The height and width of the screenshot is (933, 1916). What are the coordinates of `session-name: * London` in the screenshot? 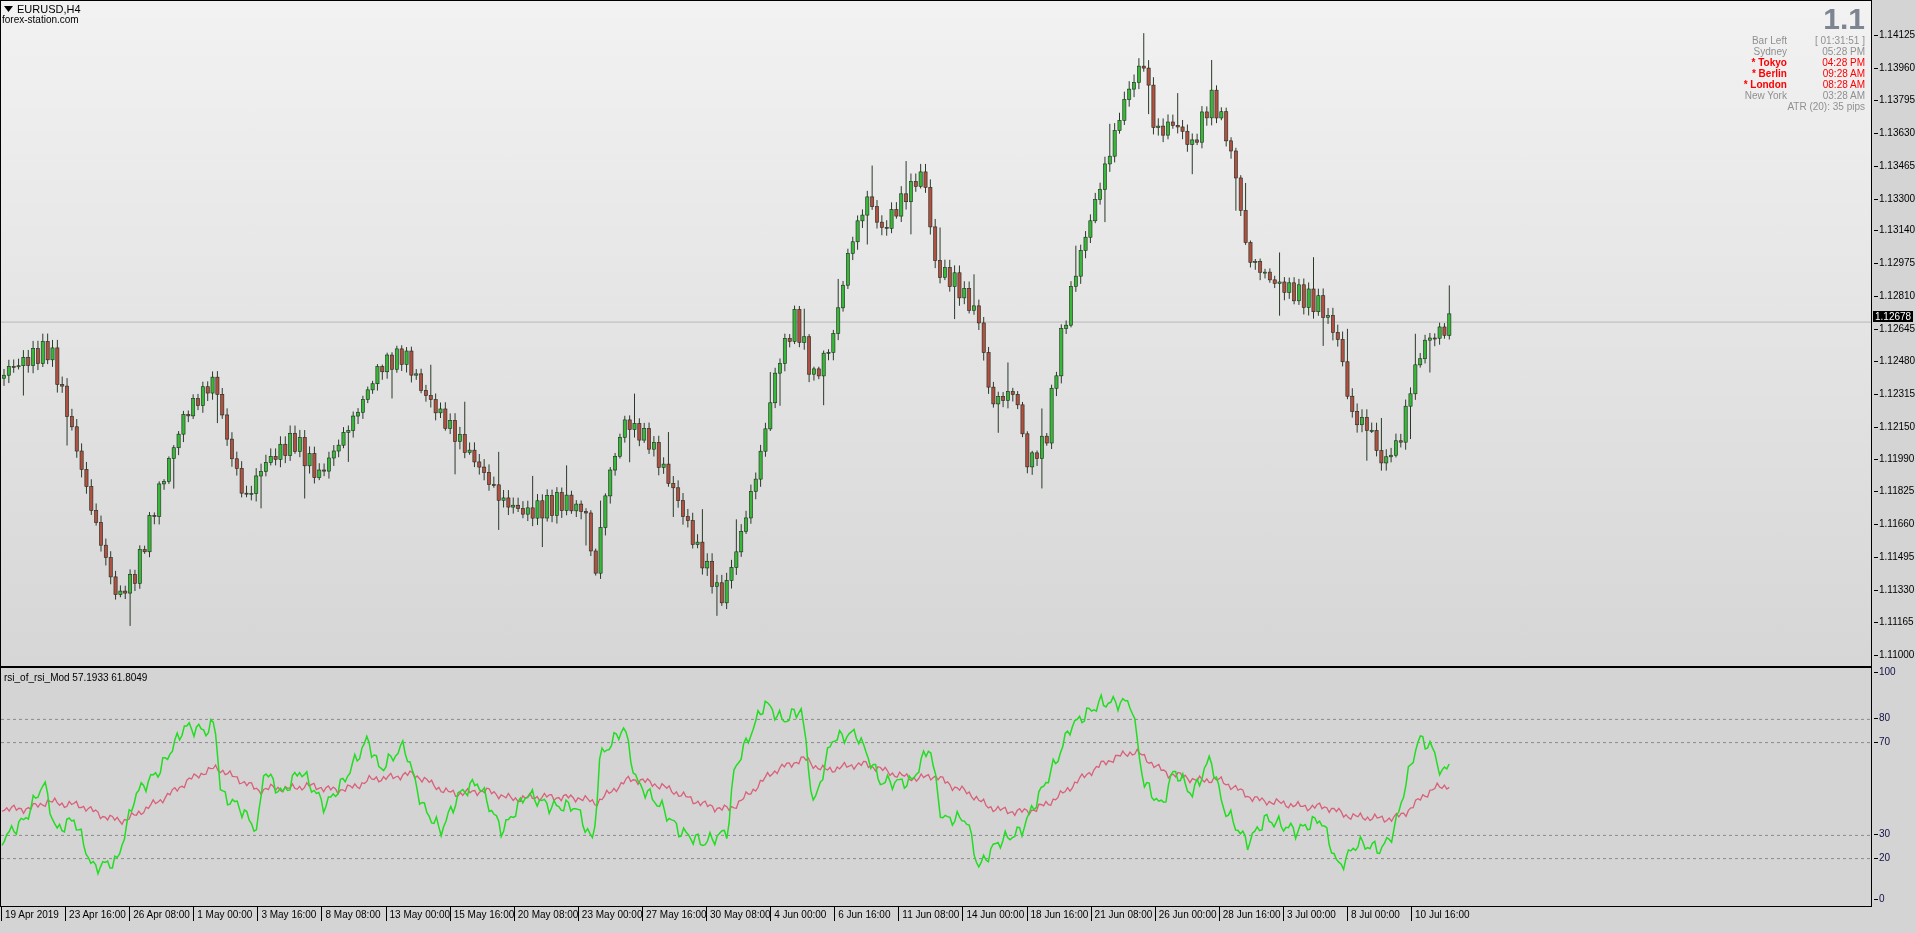 It's located at (1765, 84).